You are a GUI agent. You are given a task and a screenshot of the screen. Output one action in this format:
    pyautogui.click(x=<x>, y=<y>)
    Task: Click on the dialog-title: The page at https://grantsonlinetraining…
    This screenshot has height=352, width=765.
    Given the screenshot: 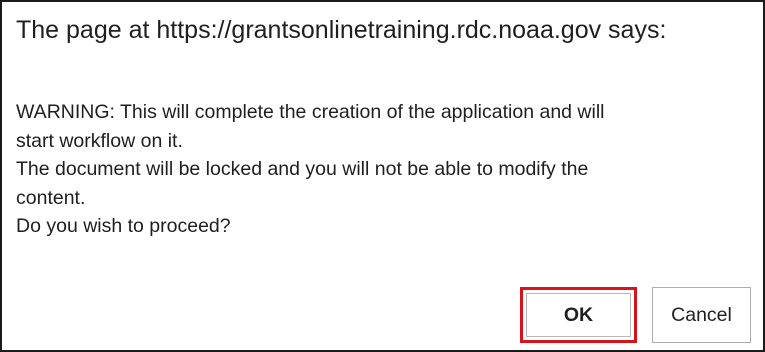 What is the action you would take?
    pyautogui.click(x=341, y=30)
    